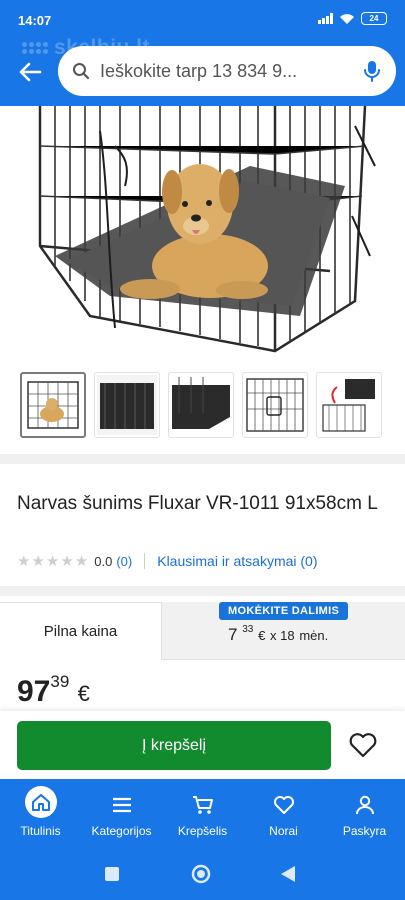 The width and height of the screenshot is (405, 900). Describe the element at coordinates (284, 611) in the screenshot. I see `installment-badge: MOKĖKITE DALIMIS` at that location.